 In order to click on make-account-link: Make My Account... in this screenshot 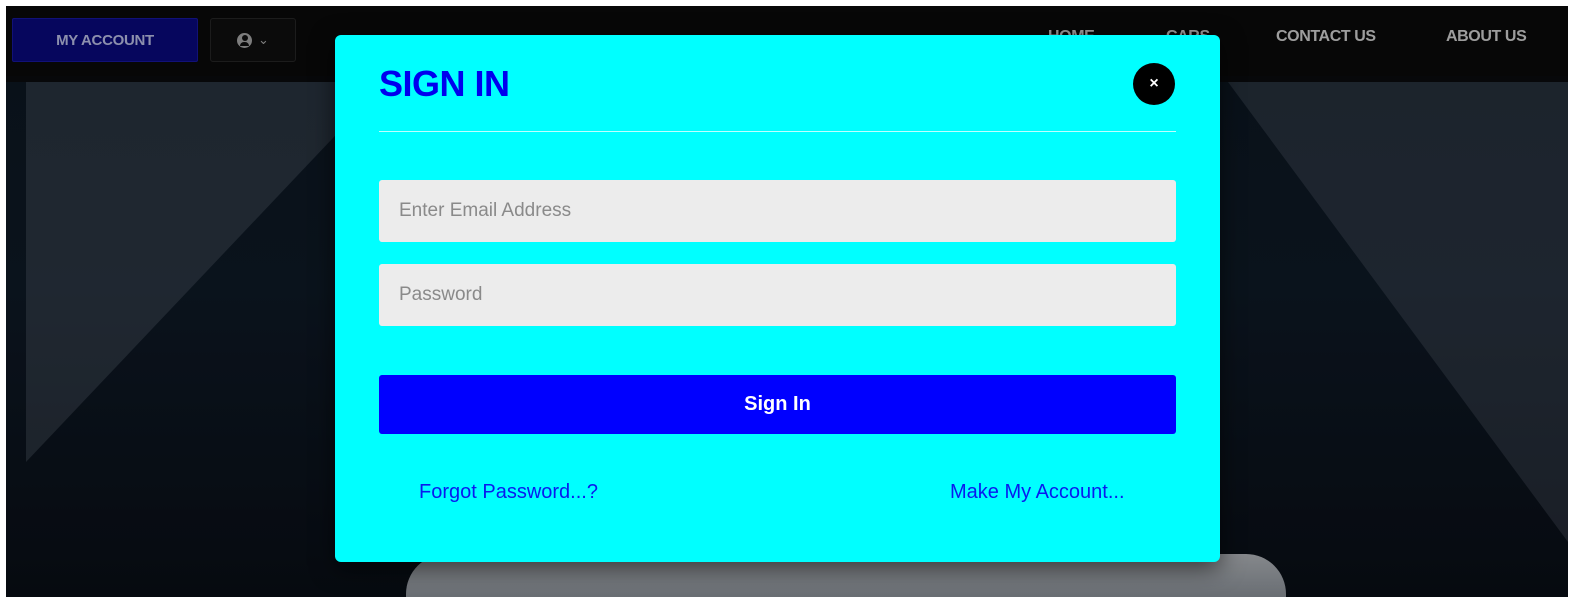, I will do `click(1037, 492)`.